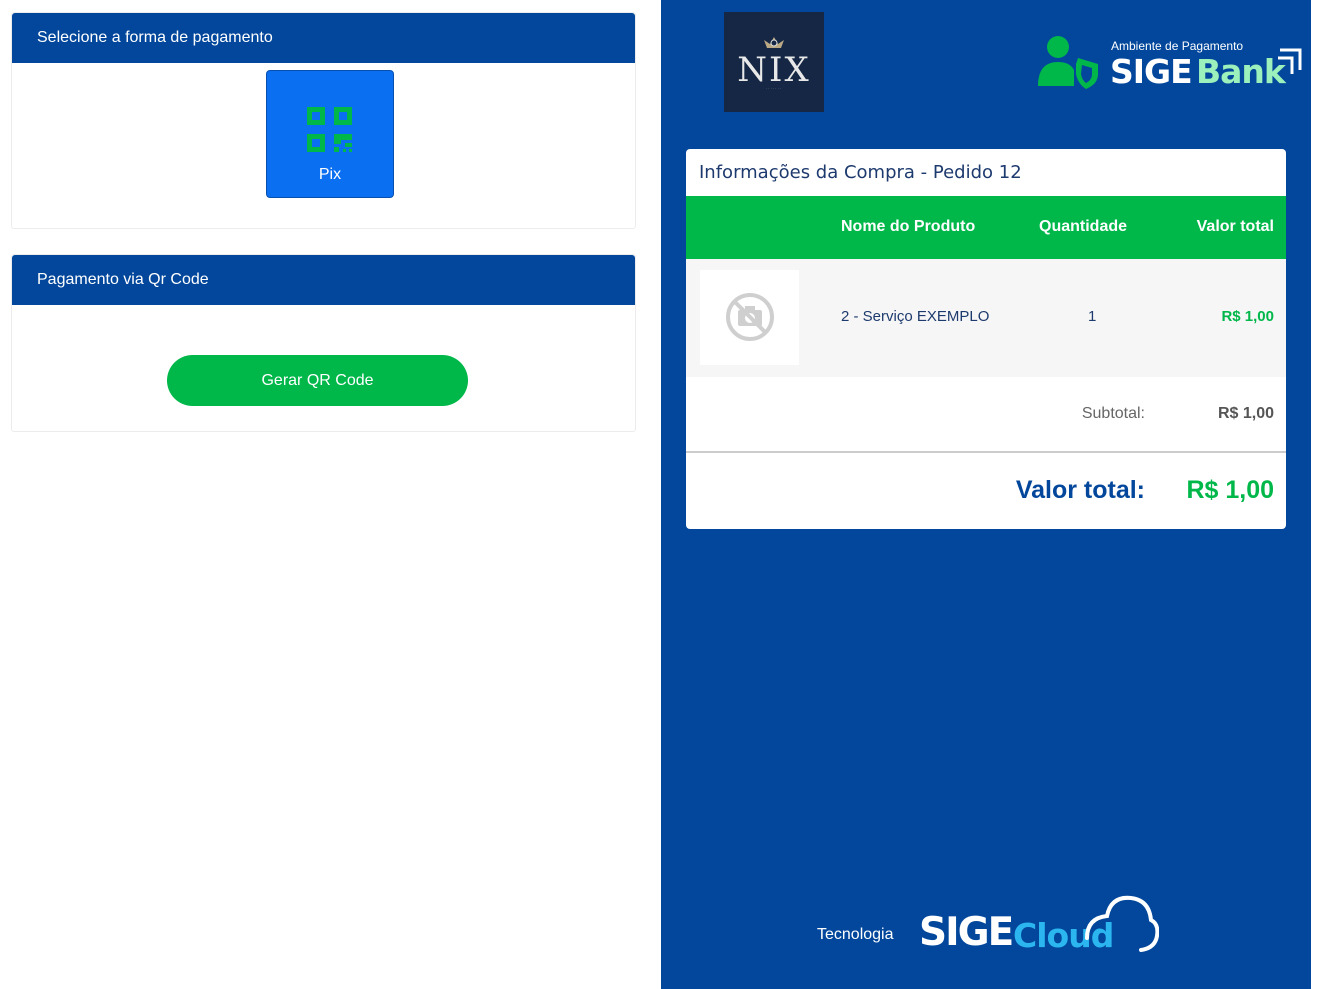  Describe the element at coordinates (317, 380) in the screenshot. I see `generate-qr-button: Gerar QR Code` at that location.